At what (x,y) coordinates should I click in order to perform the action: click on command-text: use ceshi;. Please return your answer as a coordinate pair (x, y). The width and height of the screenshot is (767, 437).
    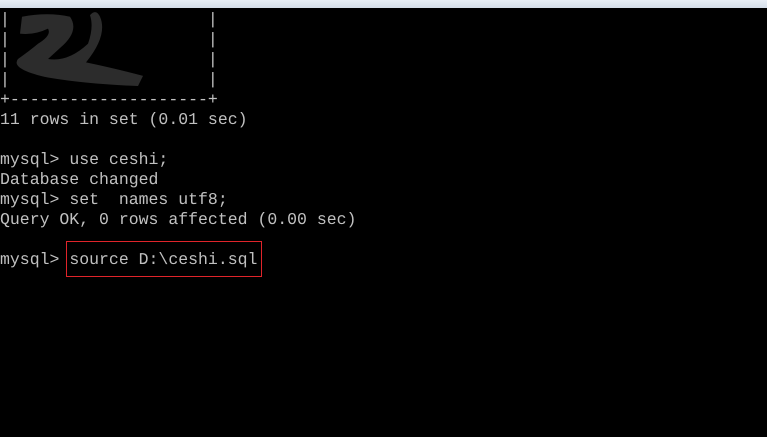
    Looking at the image, I should click on (118, 160).